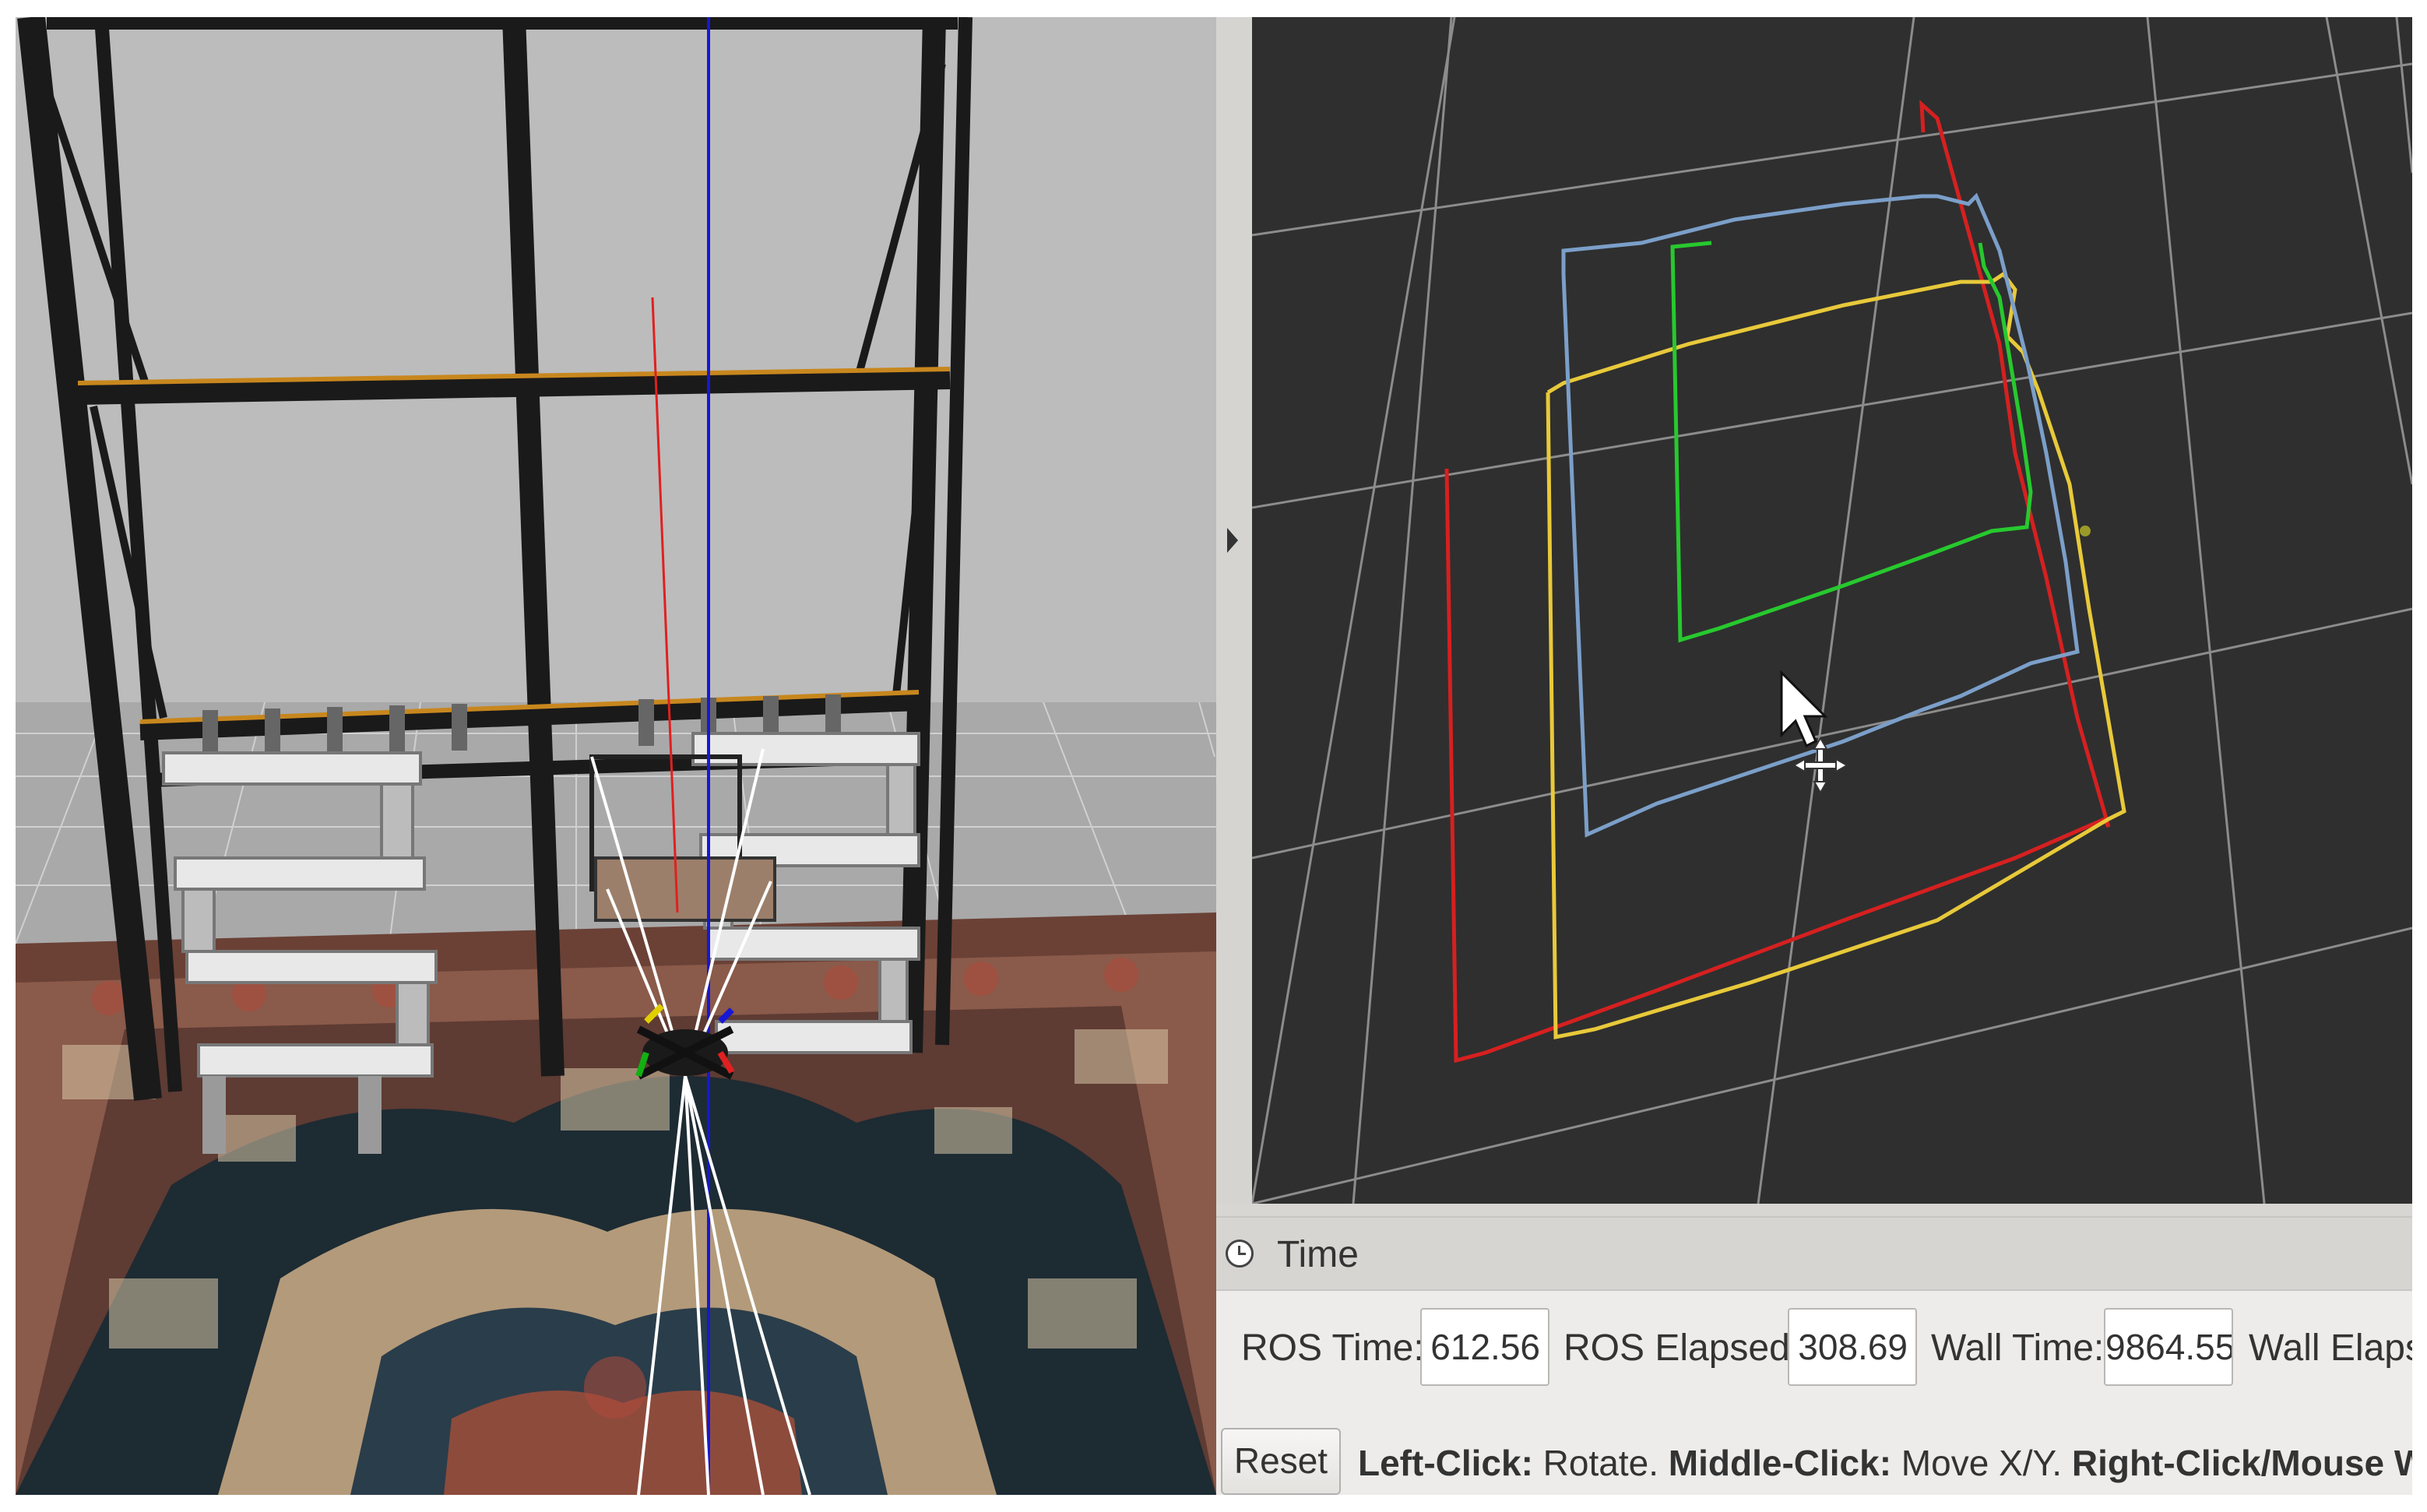 The image size is (2427, 1512). Describe the element at coordinates (1814, 1210) in the screenshot. I see `horizontal-splitter` at that location.